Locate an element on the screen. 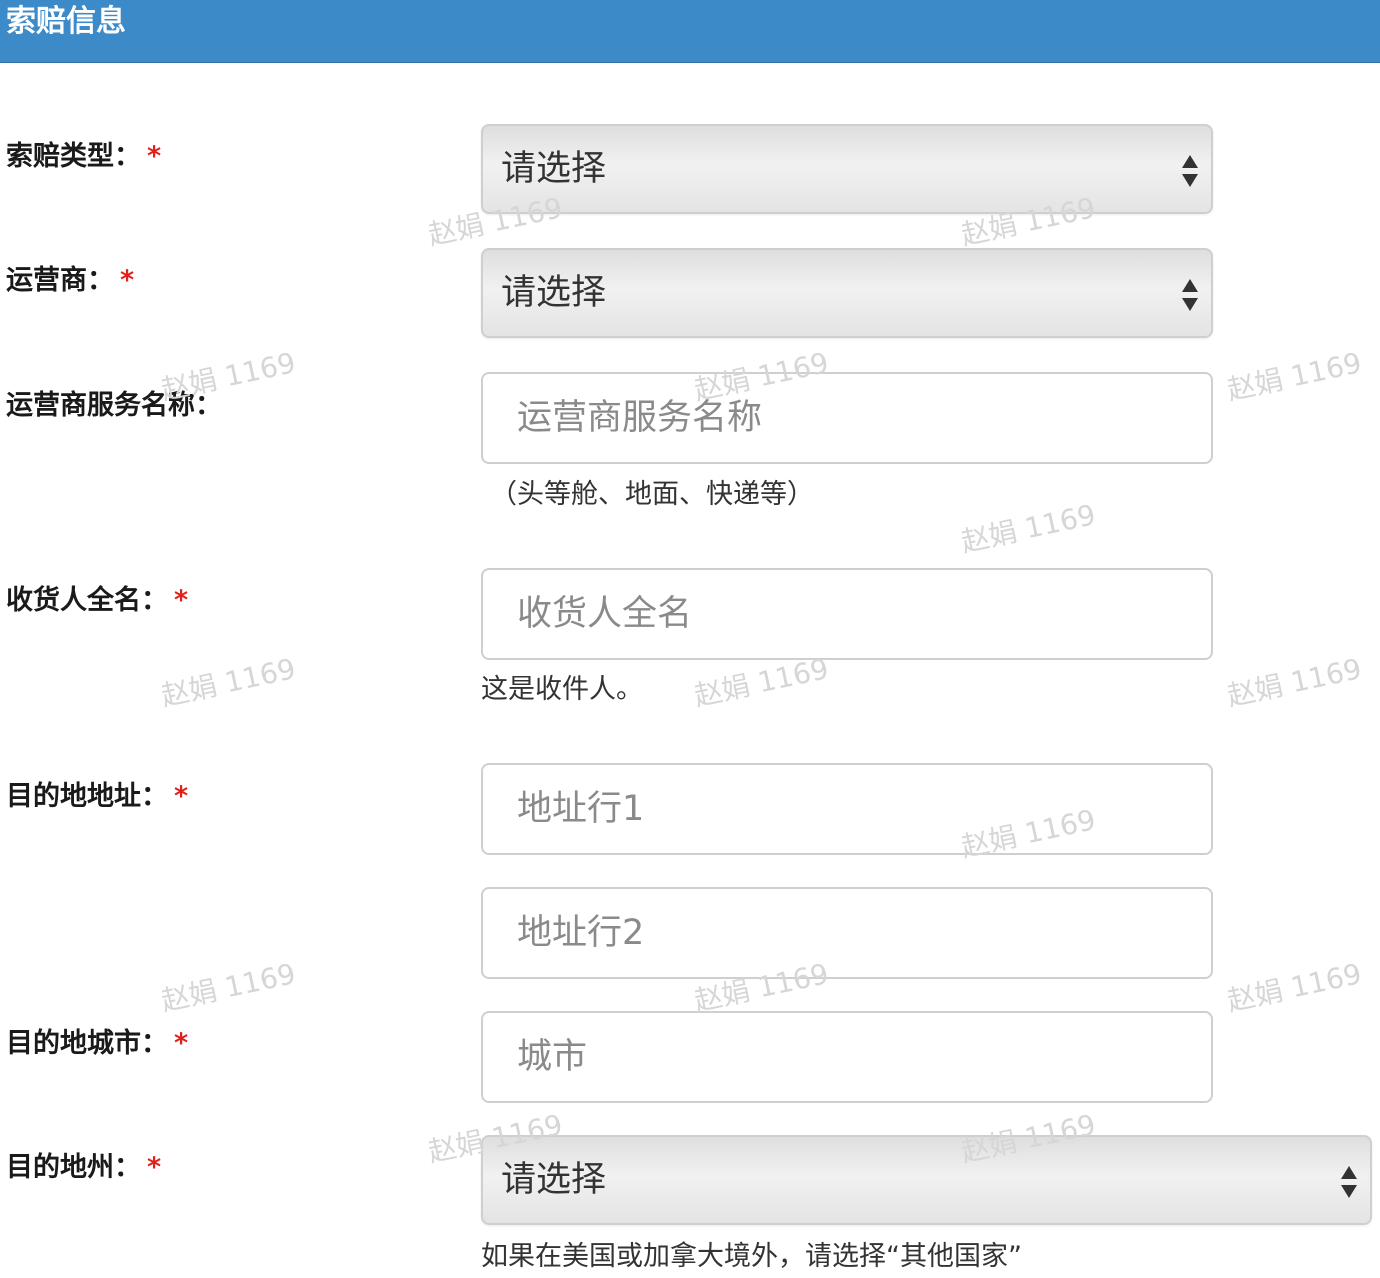 Image resolution: width=1380 pixels, height=1278 pixels. claim-type-select: 请选择 is located at coordinates (847, 169).